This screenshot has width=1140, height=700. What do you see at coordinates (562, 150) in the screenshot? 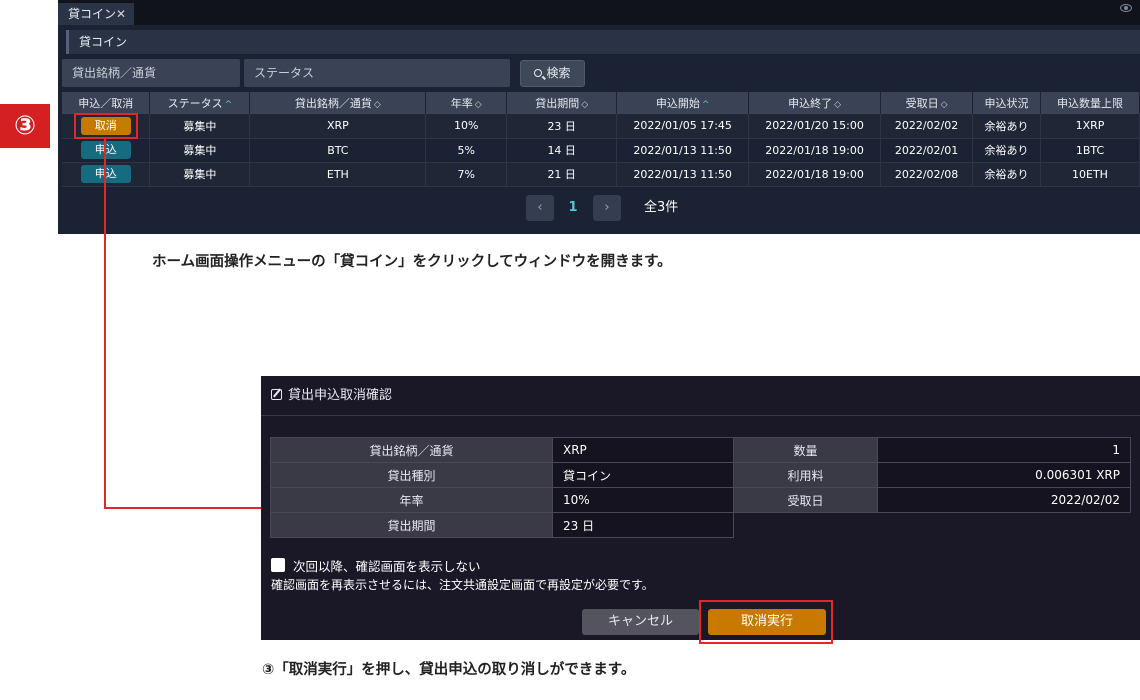
I see `cell-period: 14 日` at bounding box center [562, 150].